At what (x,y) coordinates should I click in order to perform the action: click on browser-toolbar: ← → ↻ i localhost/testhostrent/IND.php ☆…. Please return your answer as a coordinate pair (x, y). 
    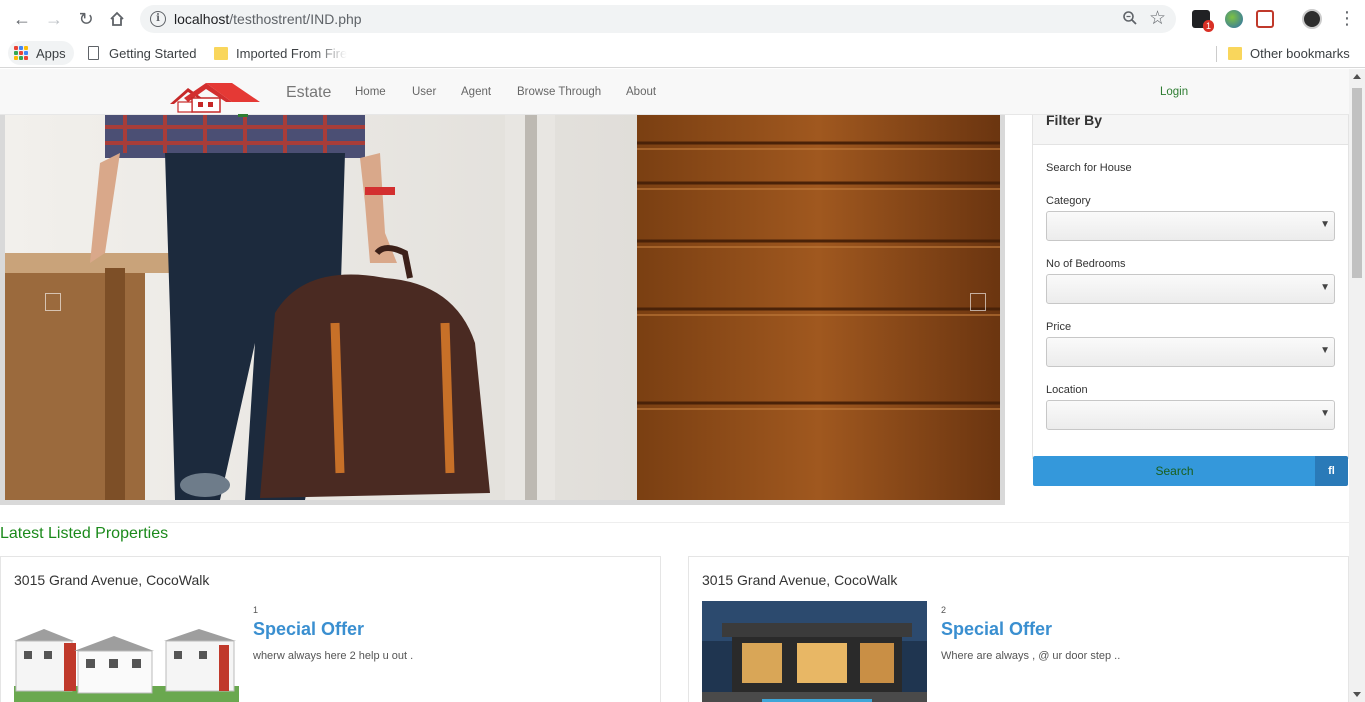
    Looking at the image, I should click on (682, 19).